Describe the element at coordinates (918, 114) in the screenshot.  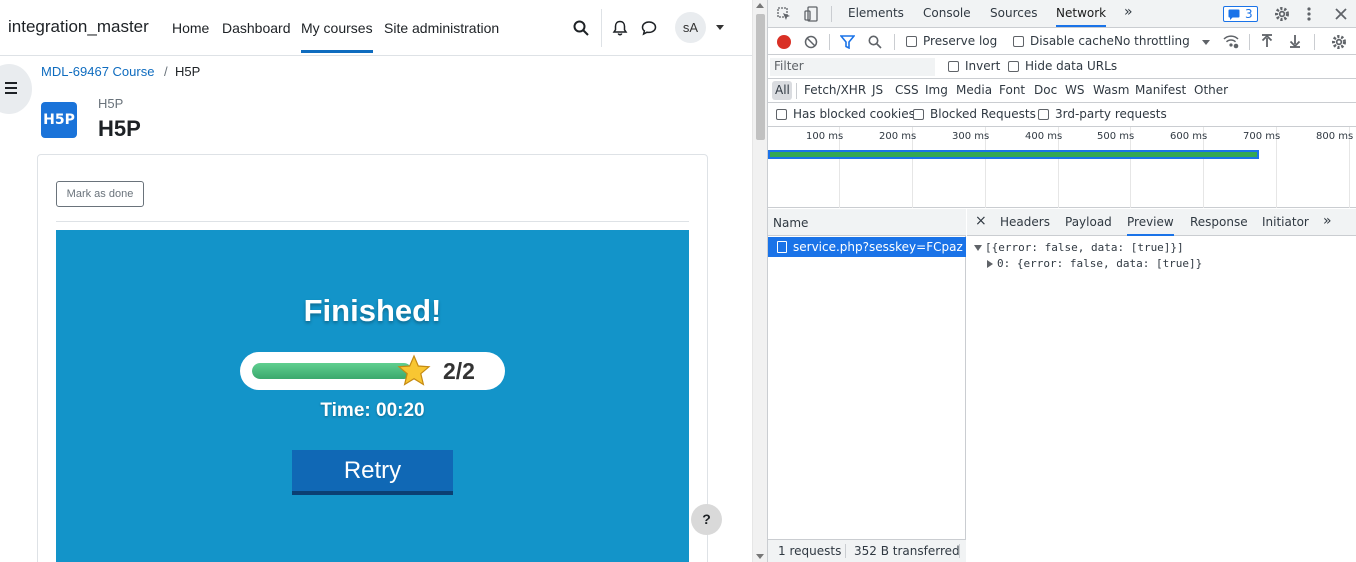
I see `blocked-requests-checkbox` at that location.